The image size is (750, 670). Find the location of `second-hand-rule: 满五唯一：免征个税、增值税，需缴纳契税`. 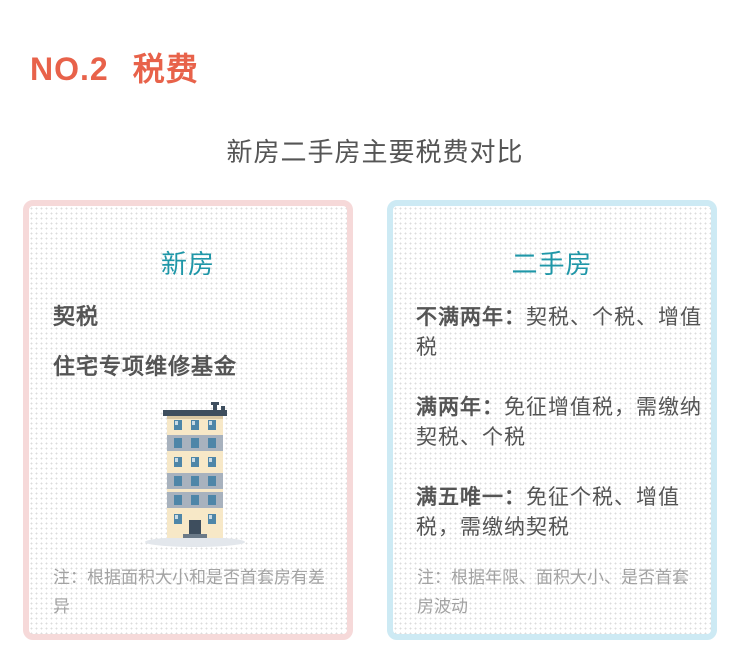

second-hand-rule: 满五唯一：免征个税、增值税，需缴纳契税 is located at coordinates (560, 512).